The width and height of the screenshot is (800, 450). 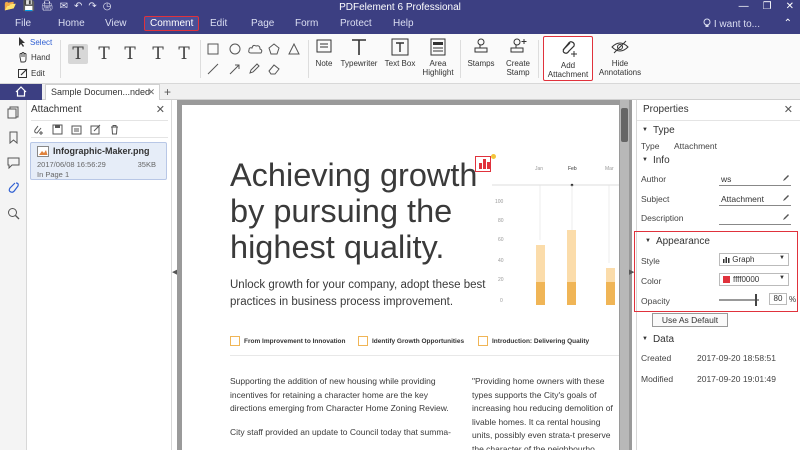 What do you see at coordinates (13, 137) in the screenshot?
I see `bookmark-icon` at bounding box center [13, 137].